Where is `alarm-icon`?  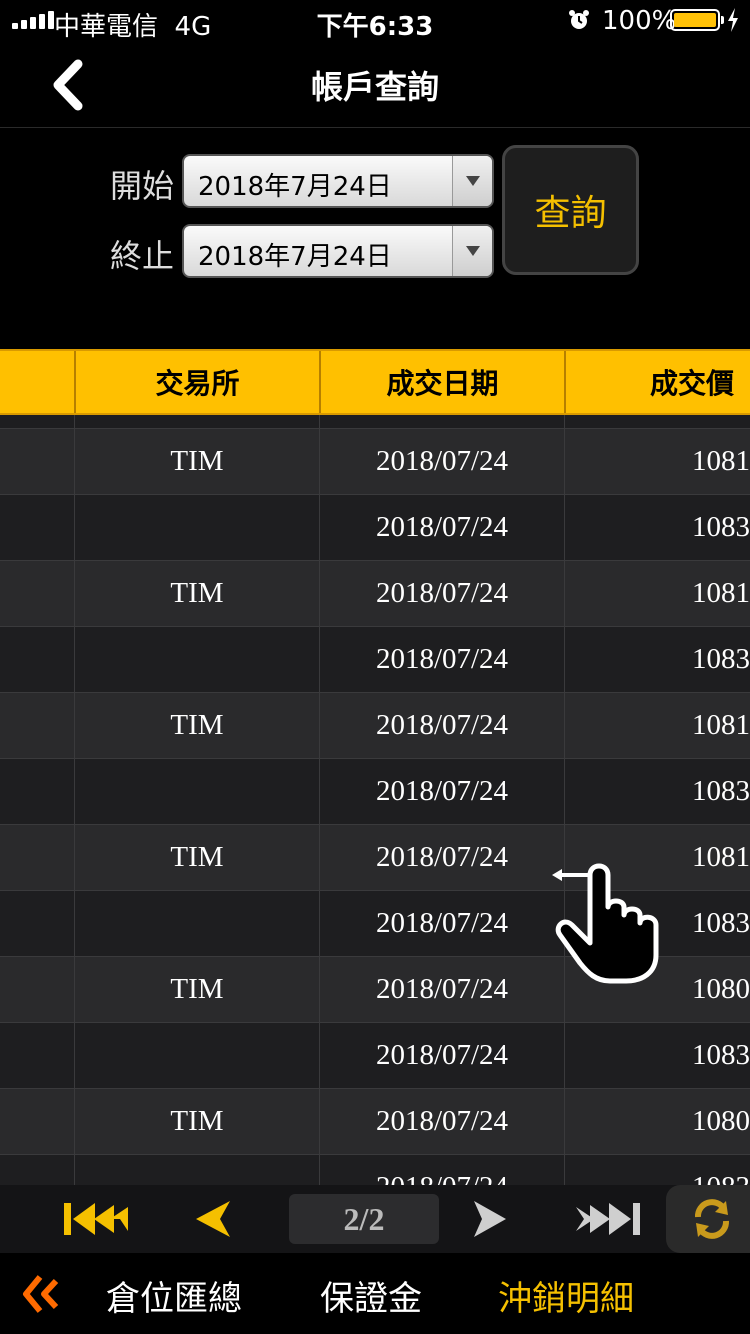
alarm-icon is located at coordinates (579, 19).